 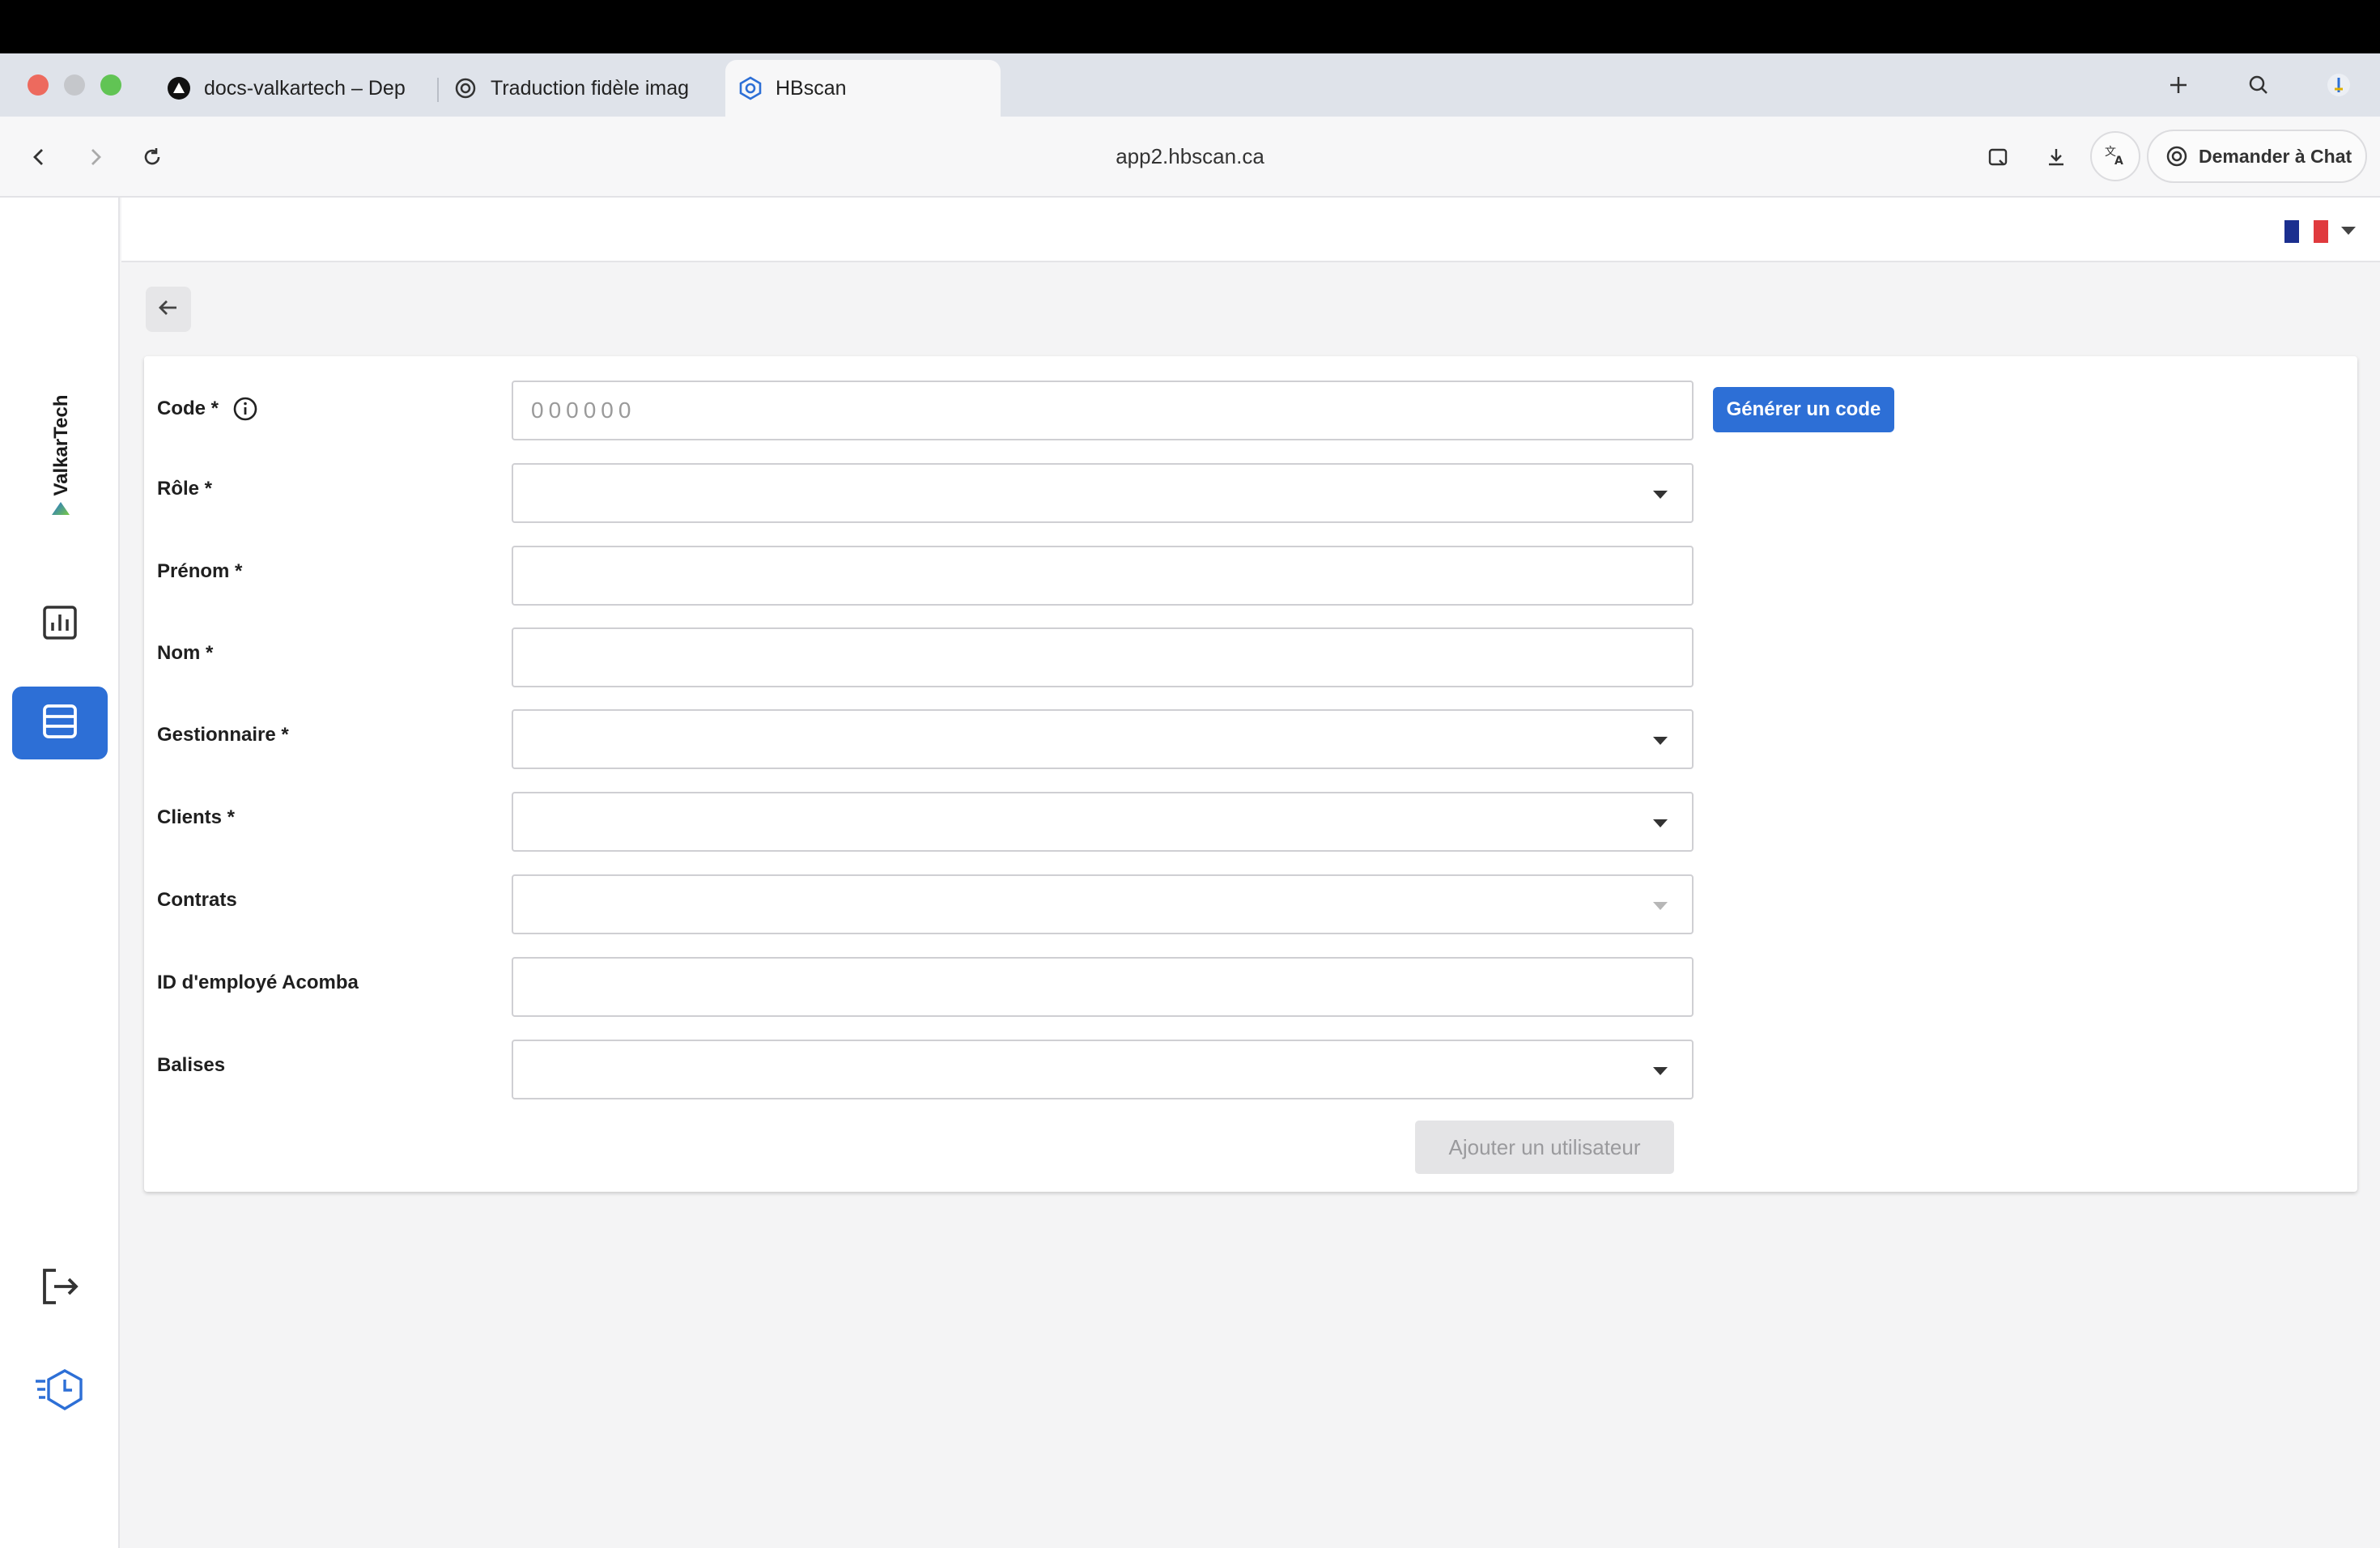 What do you see at coordinates (750, 88) in the screenshot?
I see `hbscan-logo-icon` at bounding box center [750, 88].